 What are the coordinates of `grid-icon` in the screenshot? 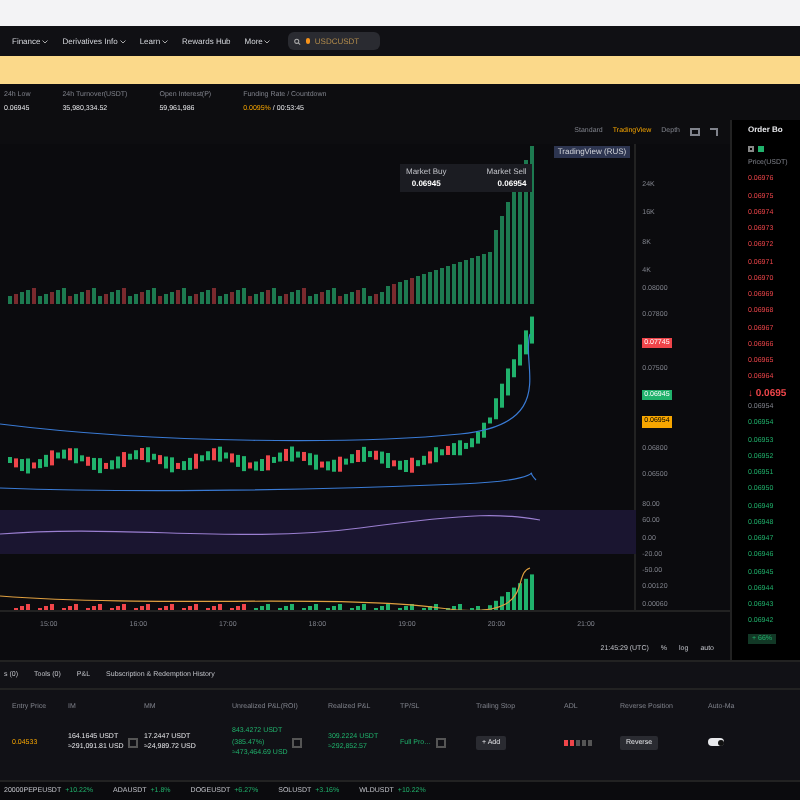 It's located at (695, 132).